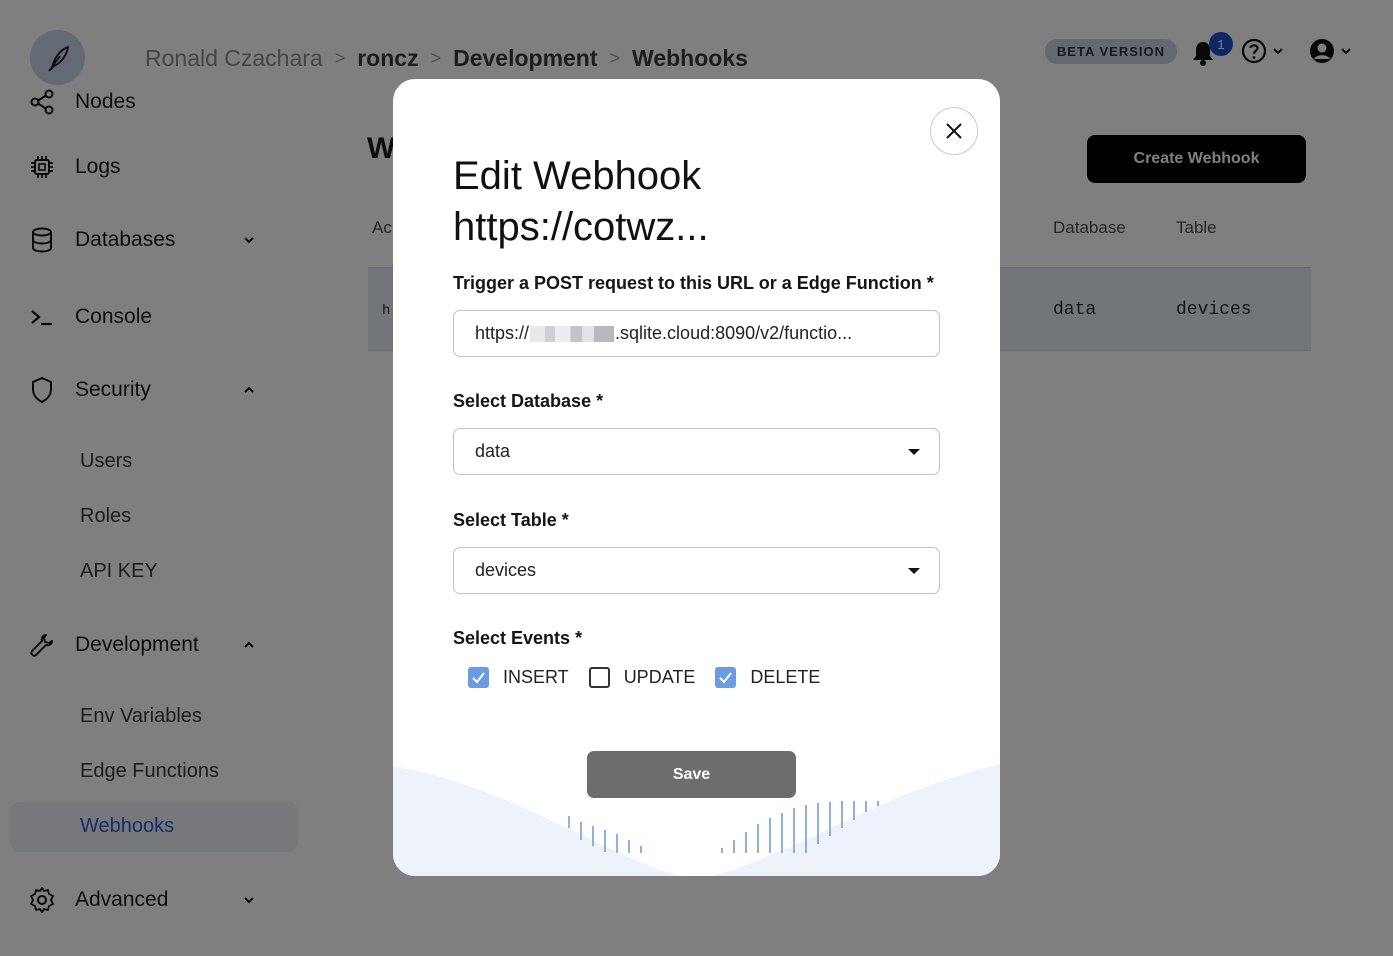 This screenshot has height=956, width=1393. What do you see at coordinates (528, 401) in the screenshot?
I see `database-field-label: Select Database *` at bounding box center [528, 401].